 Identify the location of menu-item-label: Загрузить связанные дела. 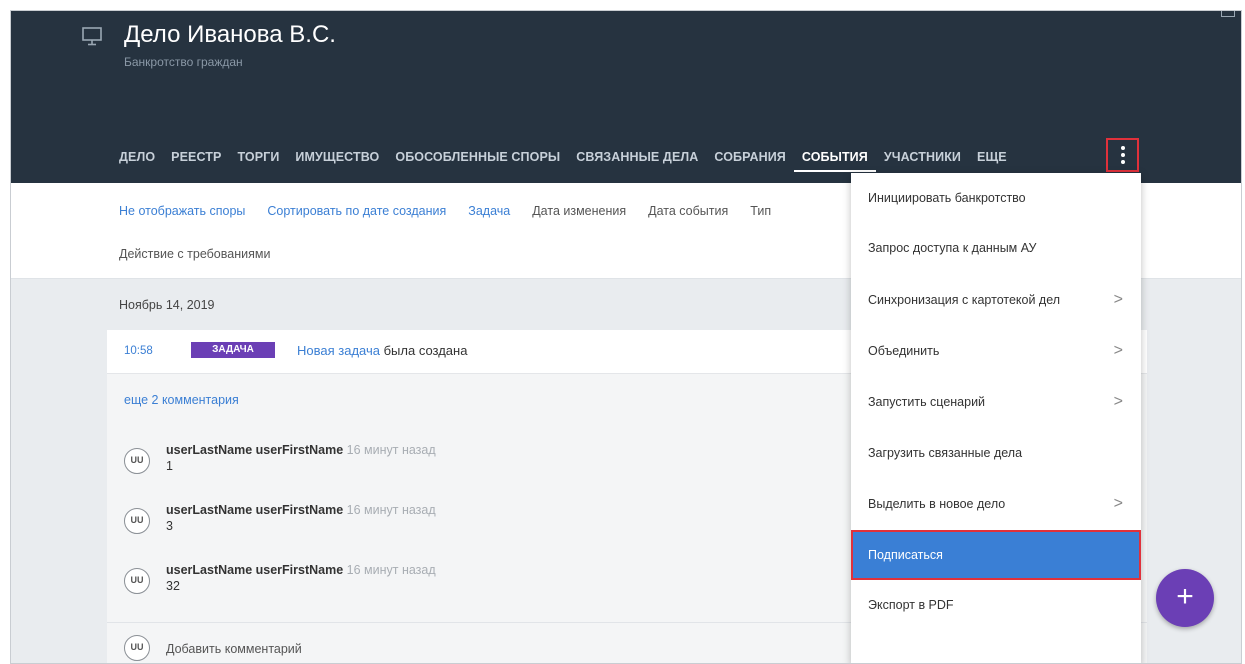
(945, 453).